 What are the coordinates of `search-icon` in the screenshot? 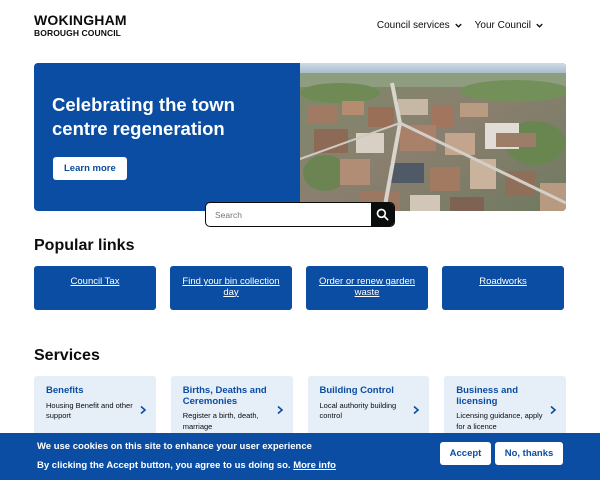 It's located at (382, 214).